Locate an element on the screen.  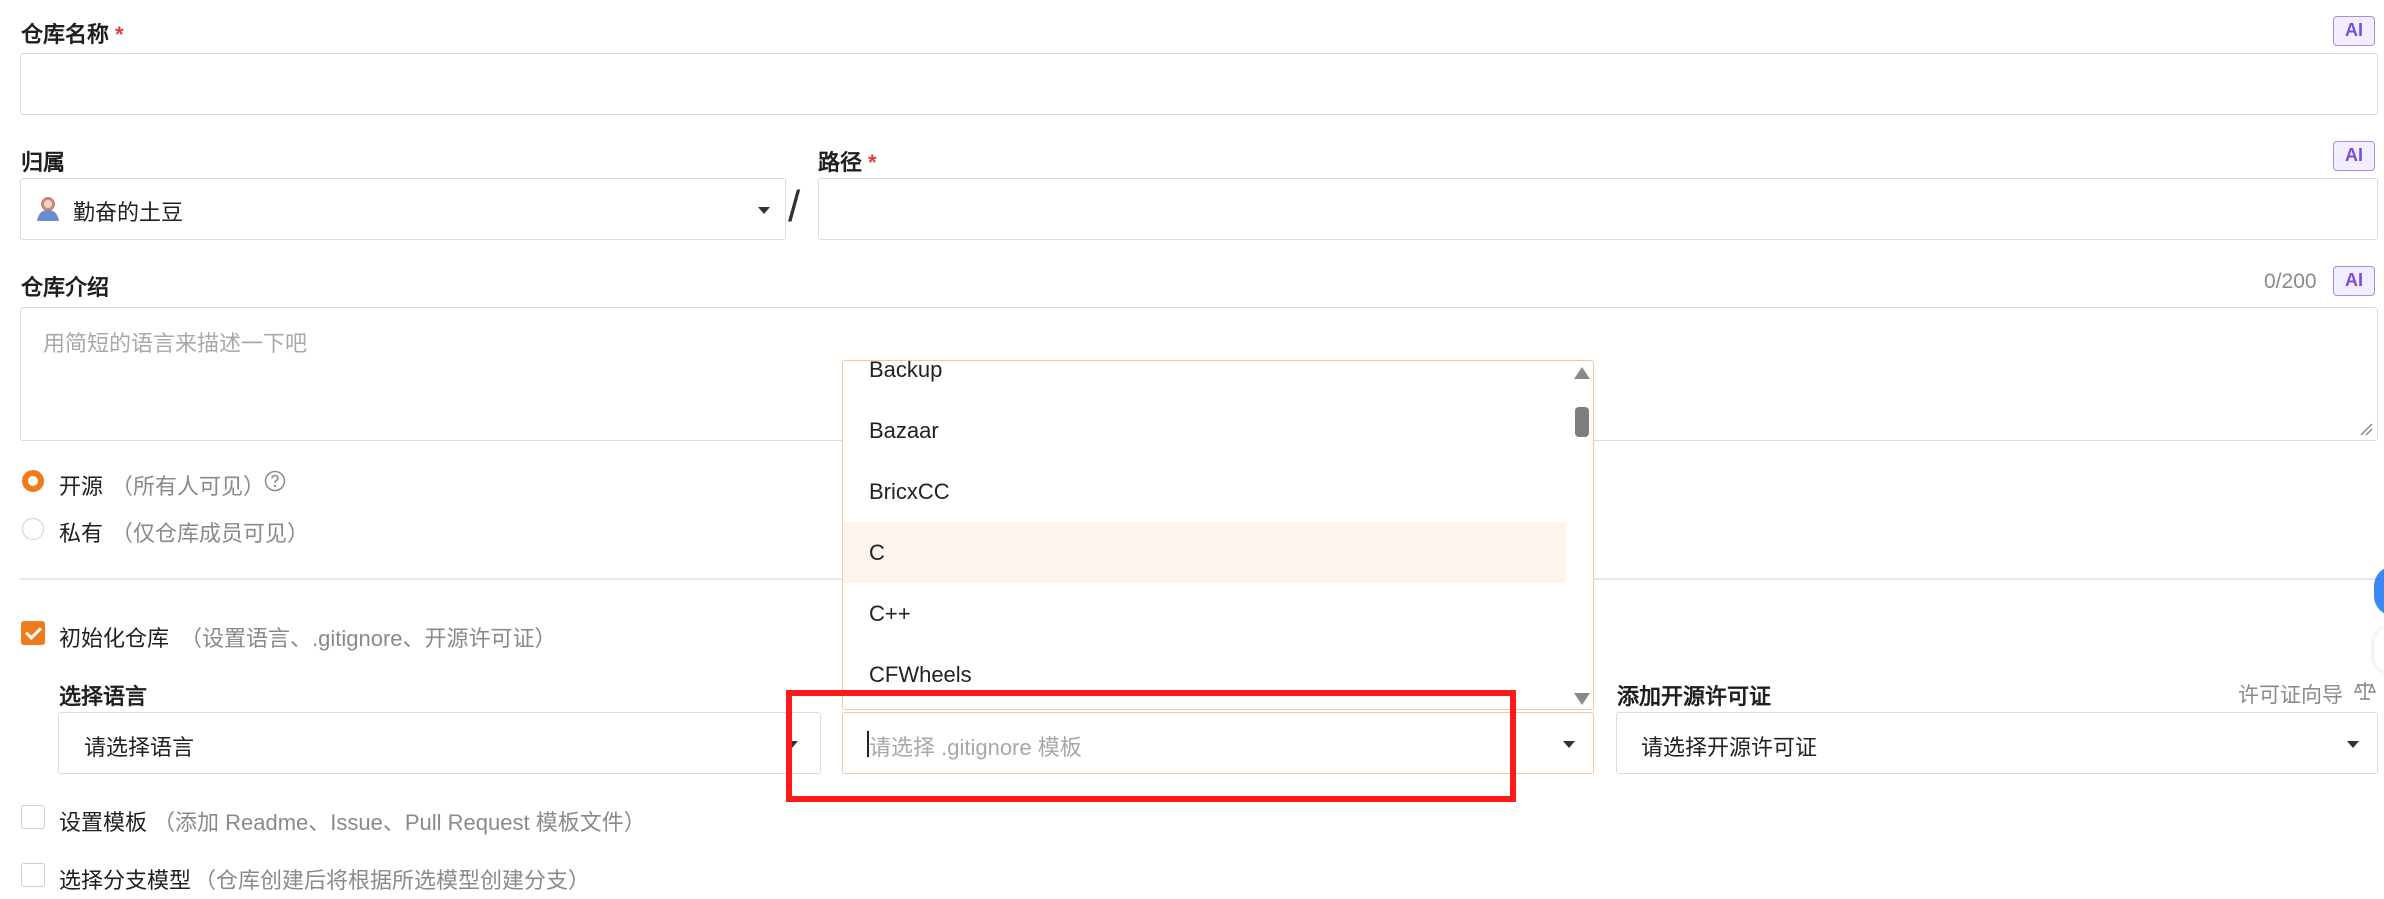
help-icon is located at coordinates (275, 481).